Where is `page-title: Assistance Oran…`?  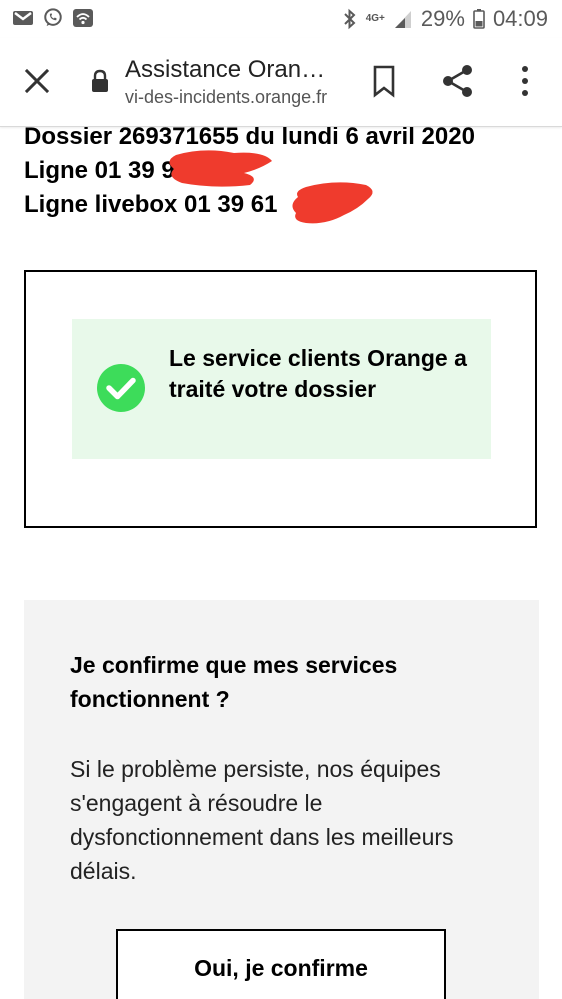 page-title: Assistance Oran… is located at coordinates (225, 70).